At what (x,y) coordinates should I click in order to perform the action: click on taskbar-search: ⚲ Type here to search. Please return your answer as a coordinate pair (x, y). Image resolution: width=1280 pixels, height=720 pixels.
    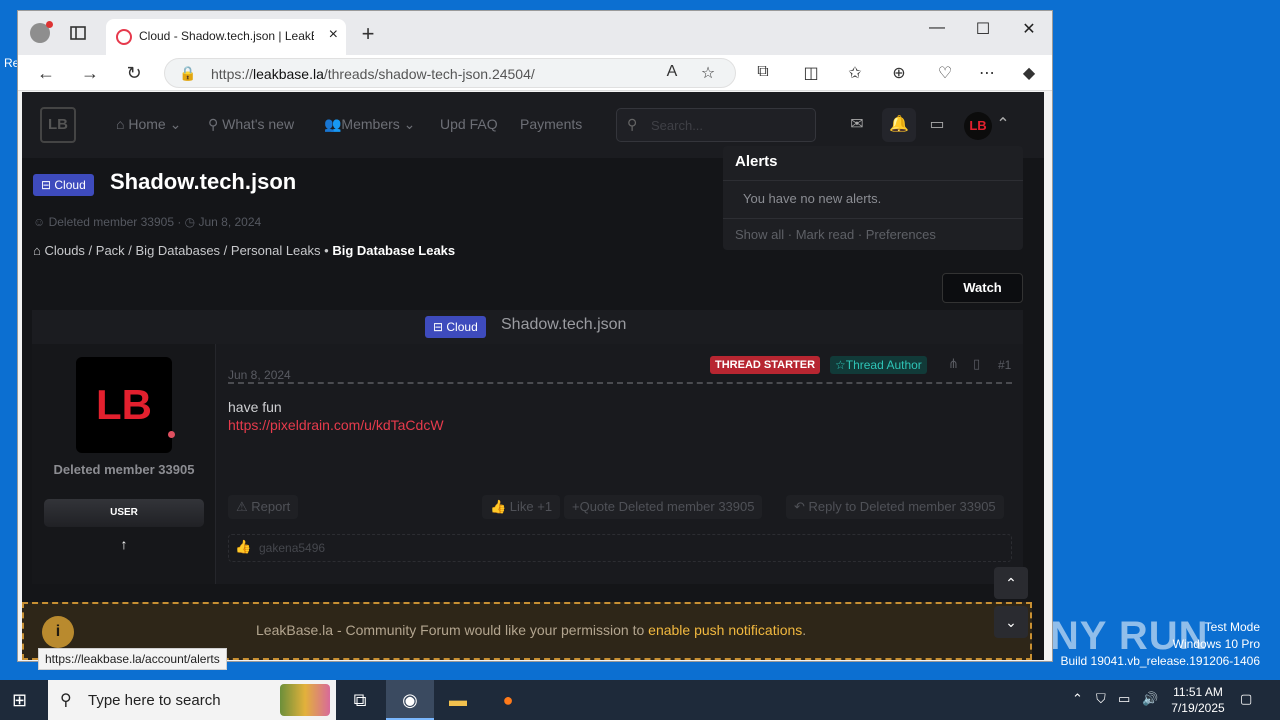
    Looking at the image, I should click on (192, 700).